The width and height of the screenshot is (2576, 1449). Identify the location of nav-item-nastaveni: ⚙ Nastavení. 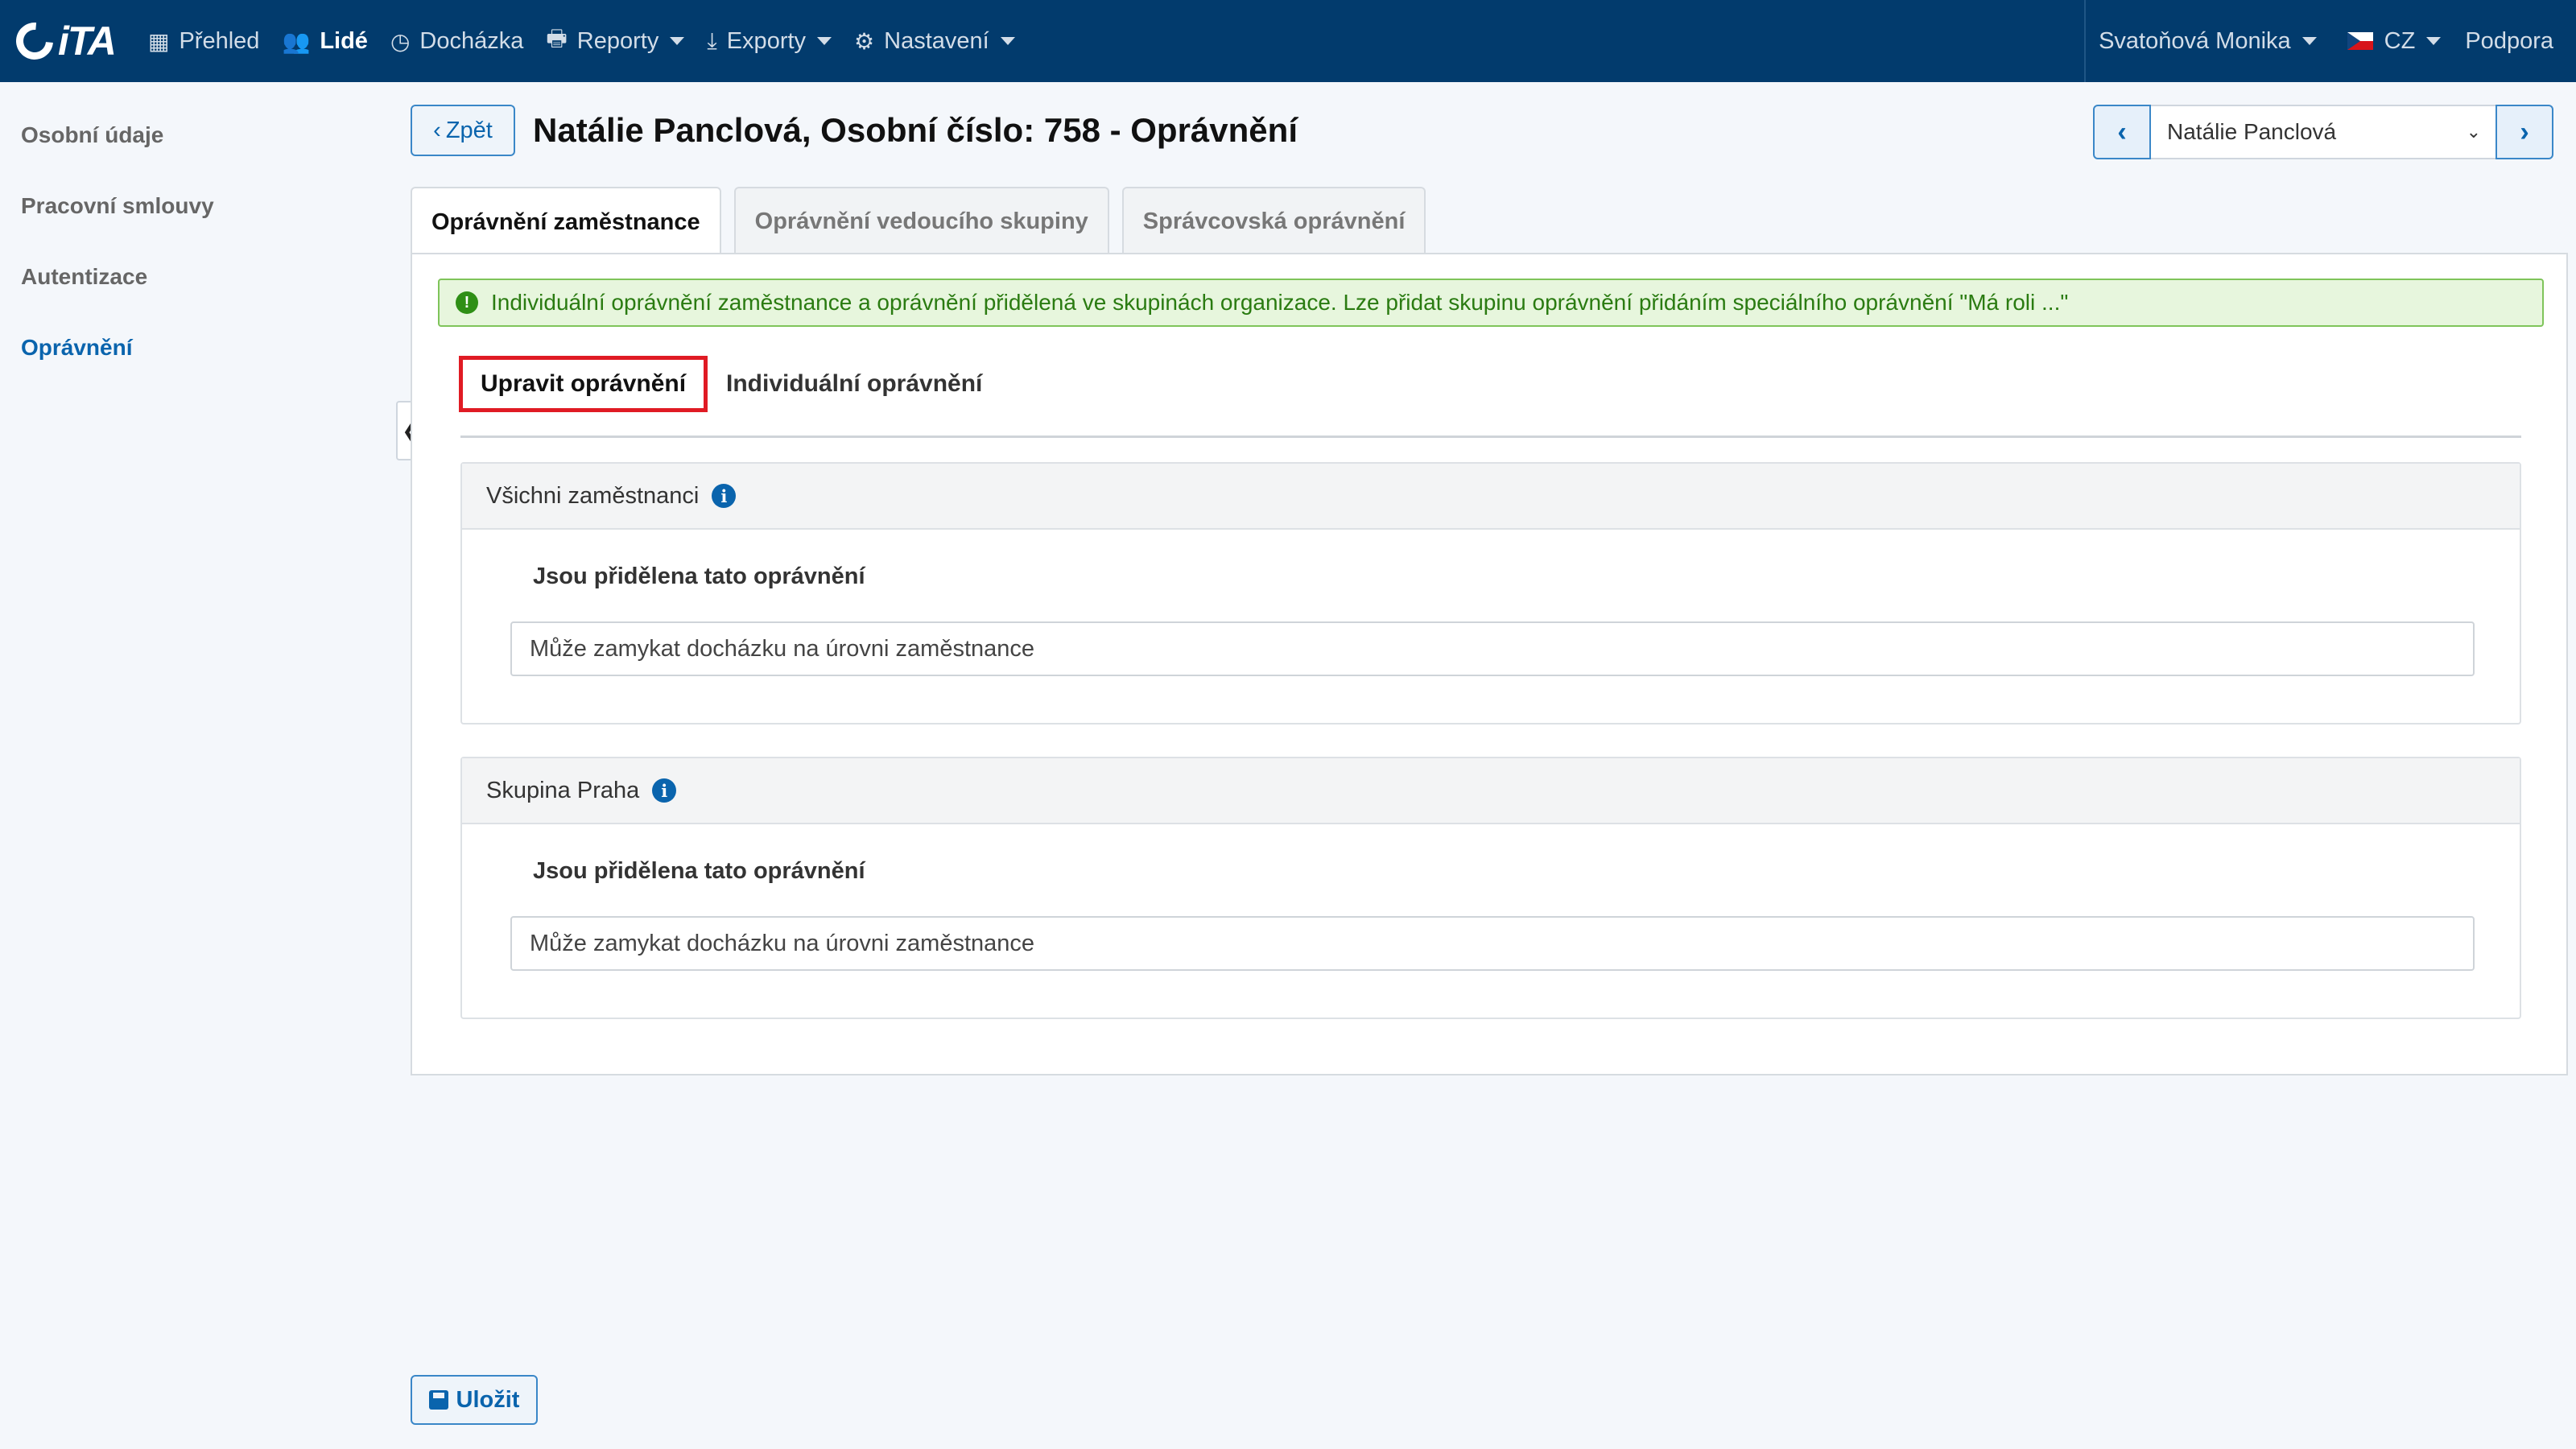
(934, 41).